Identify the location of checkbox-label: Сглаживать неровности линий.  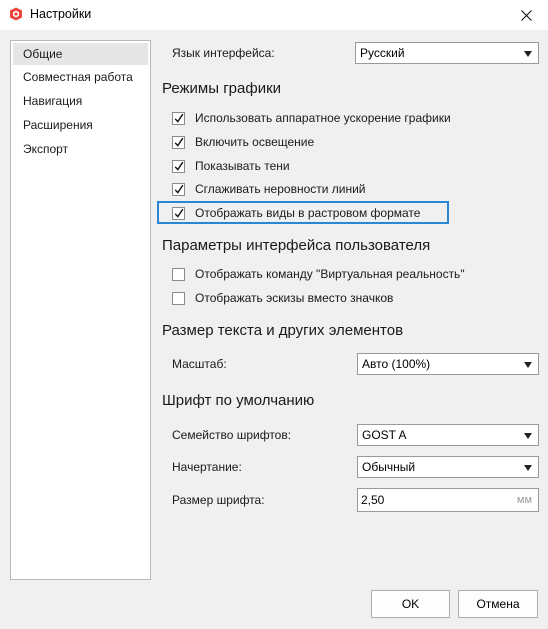
(280, 189).